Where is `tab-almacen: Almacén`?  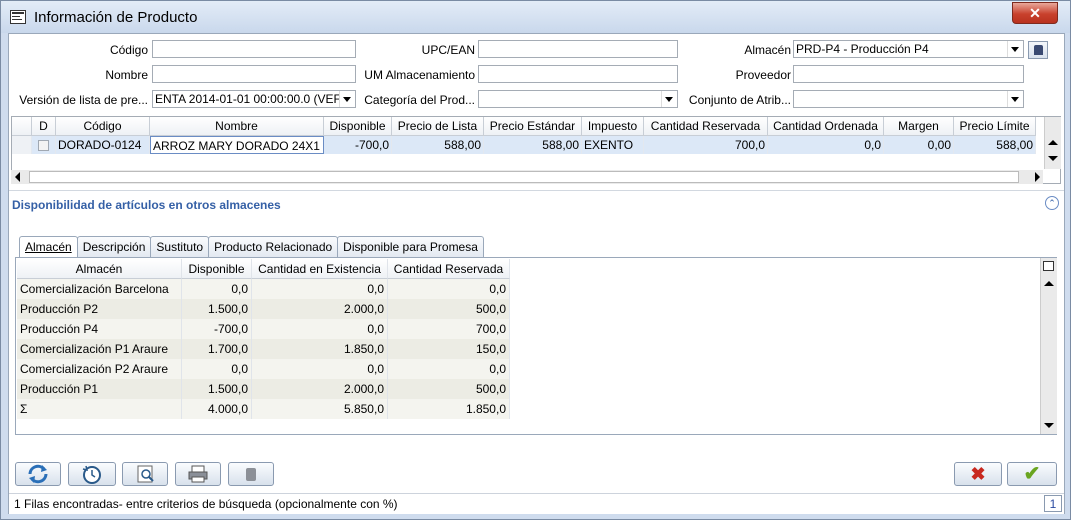 tab-almacen: Almacén is located at coordinates (48, 247).